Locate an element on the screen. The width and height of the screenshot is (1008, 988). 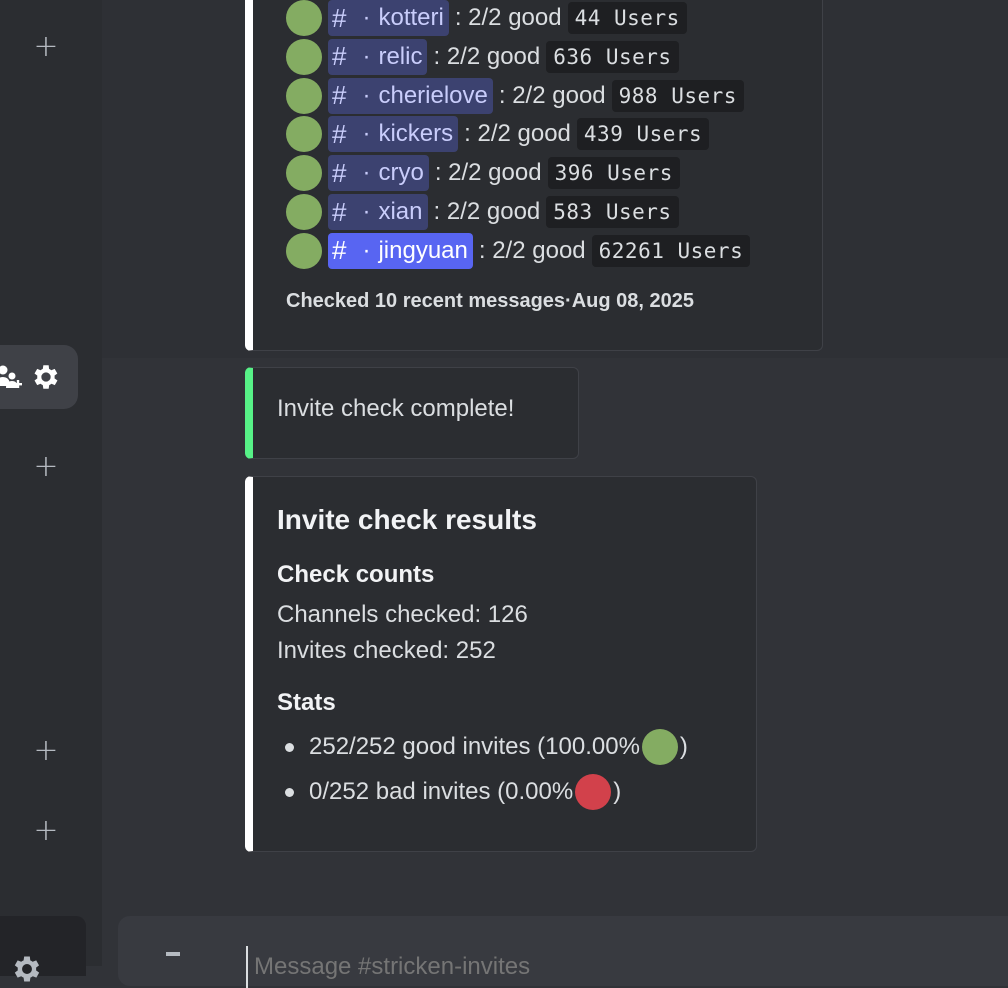
invite-row: # · xian : 2/2 good 583 Users is located at coordinates (482, 212).